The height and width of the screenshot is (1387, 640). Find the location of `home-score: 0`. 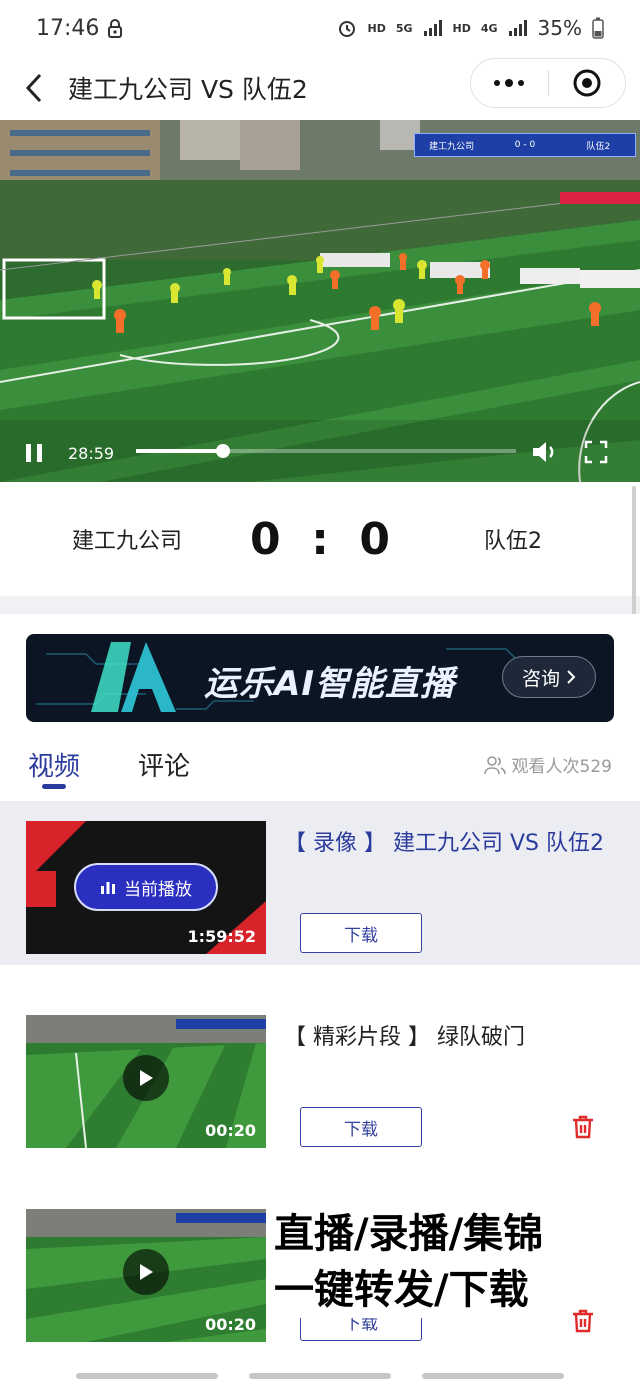

home-score: 0 is located at coordinates (265, 539).